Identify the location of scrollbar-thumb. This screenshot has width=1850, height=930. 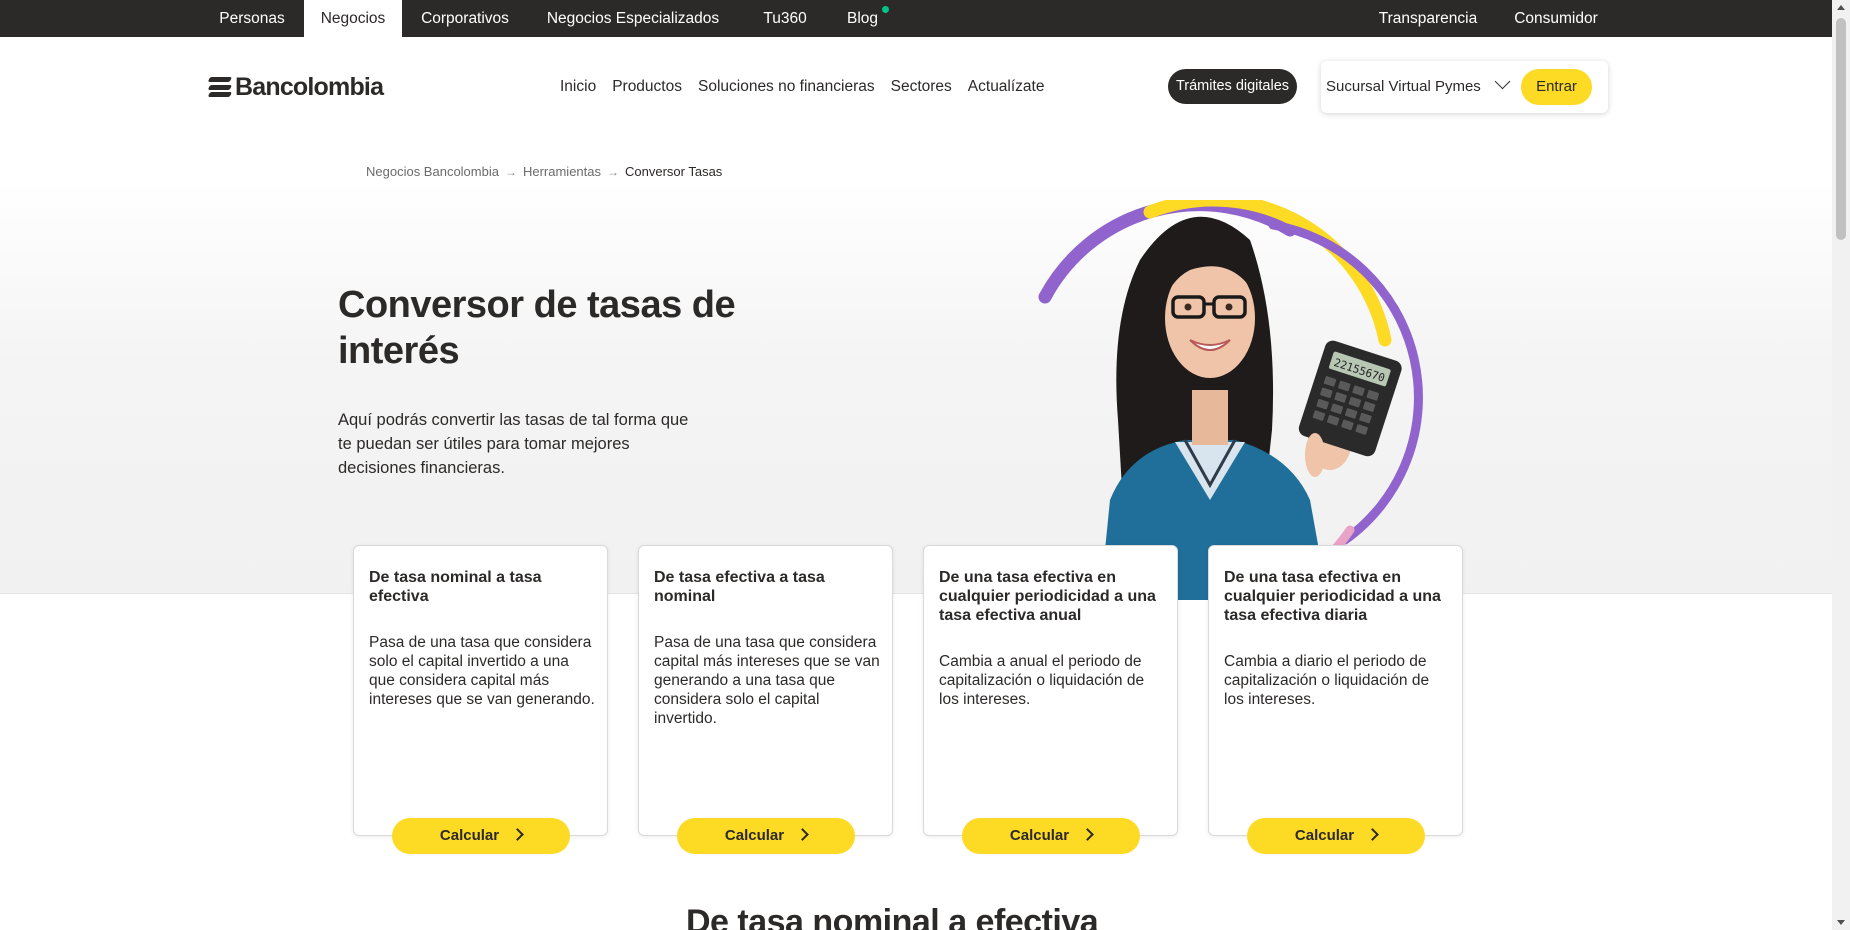
(1841, 129).